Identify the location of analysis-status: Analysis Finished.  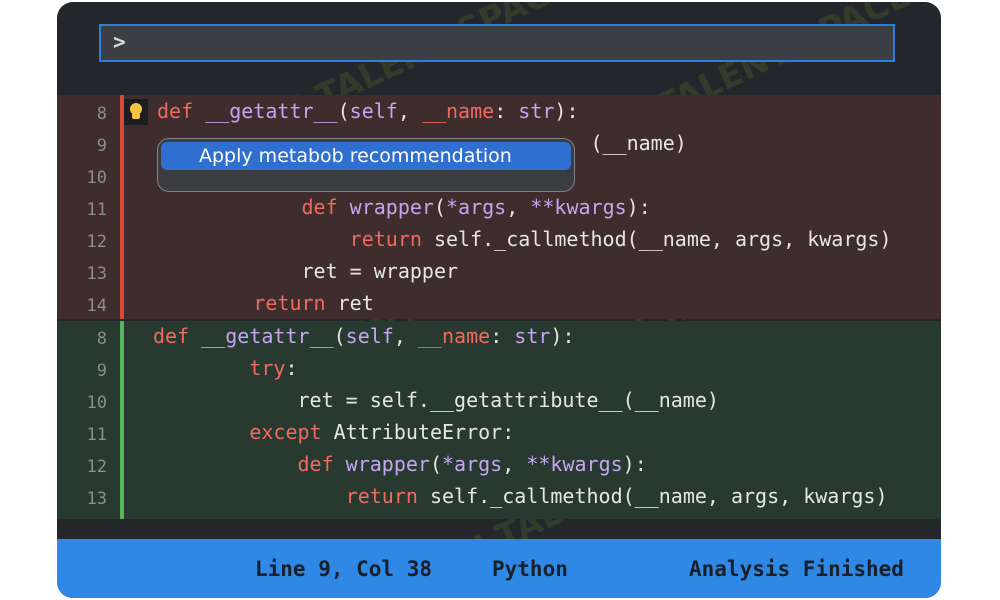
(796, 569).